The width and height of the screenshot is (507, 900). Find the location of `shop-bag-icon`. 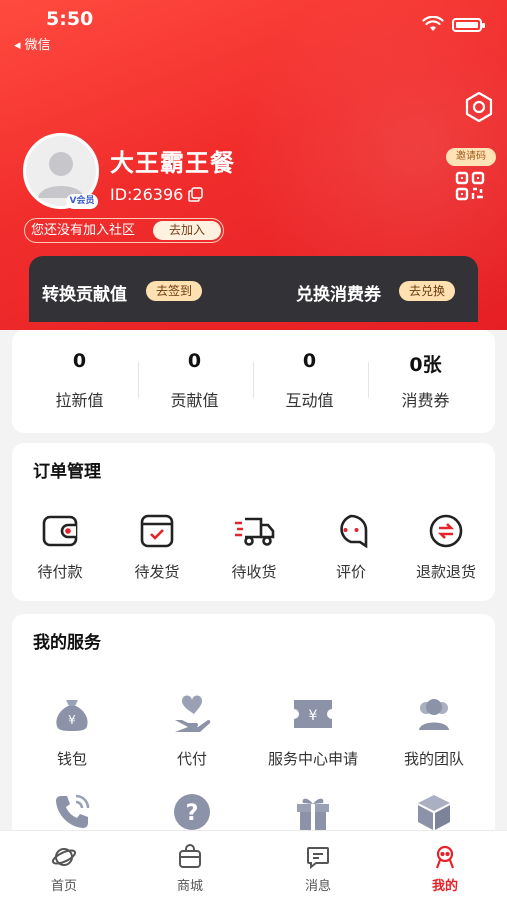

shop-bag-icon is located at coordinates (190, 857).